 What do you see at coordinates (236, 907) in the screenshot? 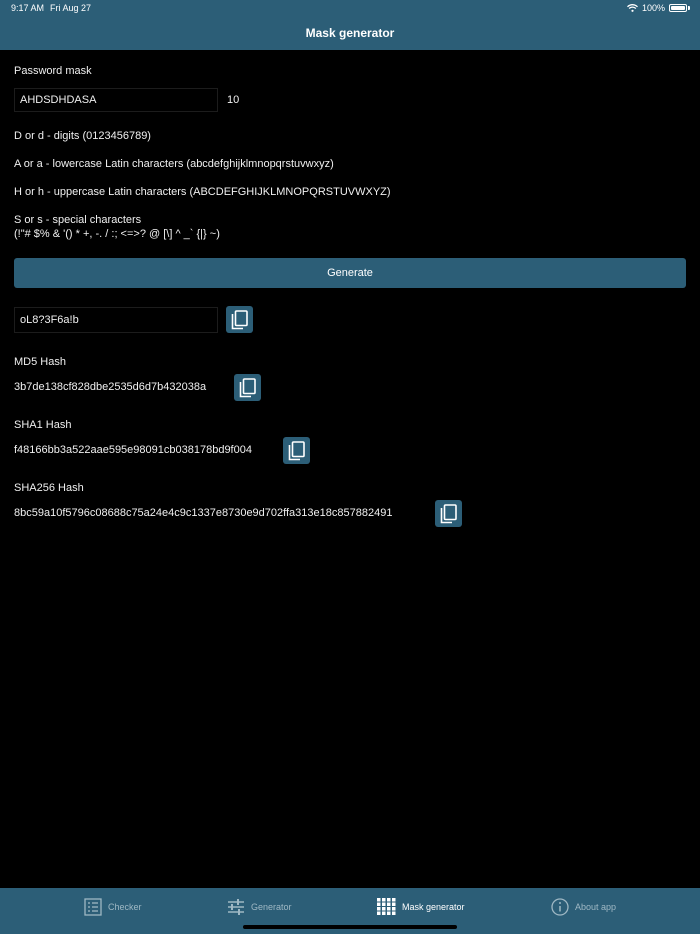
I see `sliders-icon` at bounding box center [236, 907].